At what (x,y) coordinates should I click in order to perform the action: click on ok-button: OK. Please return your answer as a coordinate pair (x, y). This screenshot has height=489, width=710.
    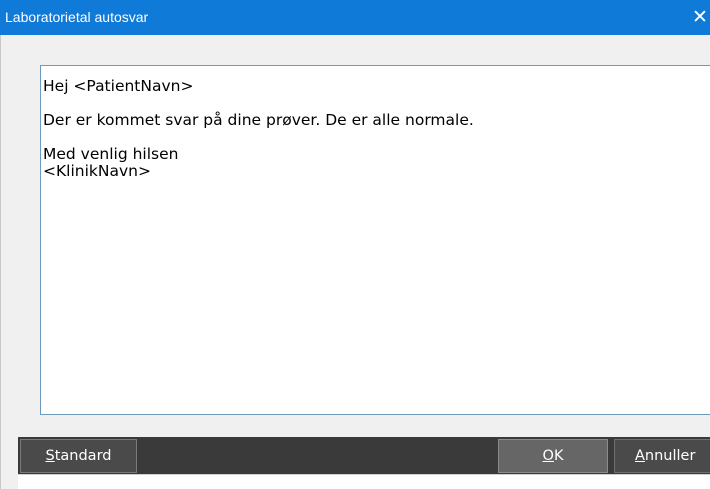
    Looking at the image, I should click on (553, 456).